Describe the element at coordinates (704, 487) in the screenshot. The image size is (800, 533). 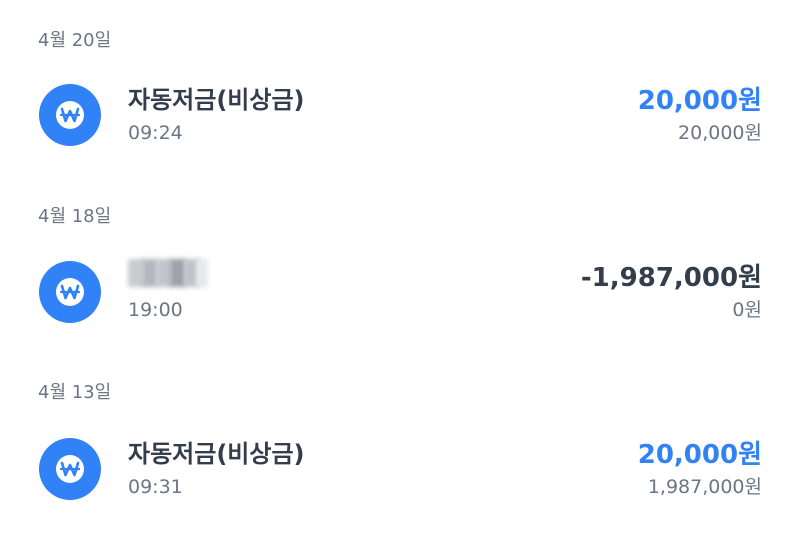
I see `transaction-balance: 1,987,000원` at that location.